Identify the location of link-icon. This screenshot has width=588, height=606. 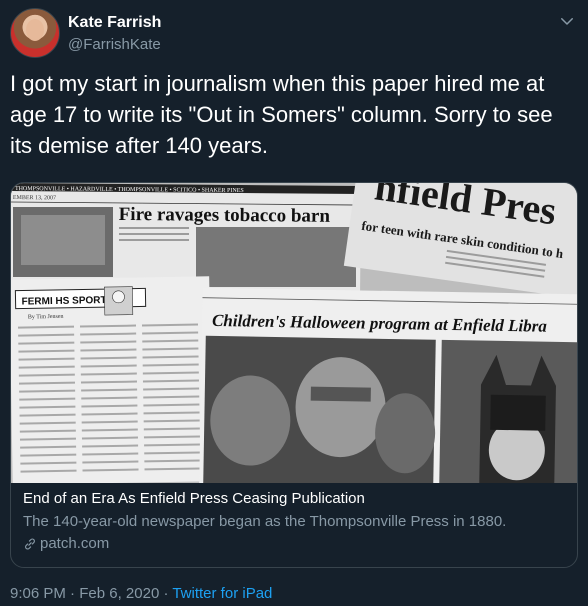
(30, 544).